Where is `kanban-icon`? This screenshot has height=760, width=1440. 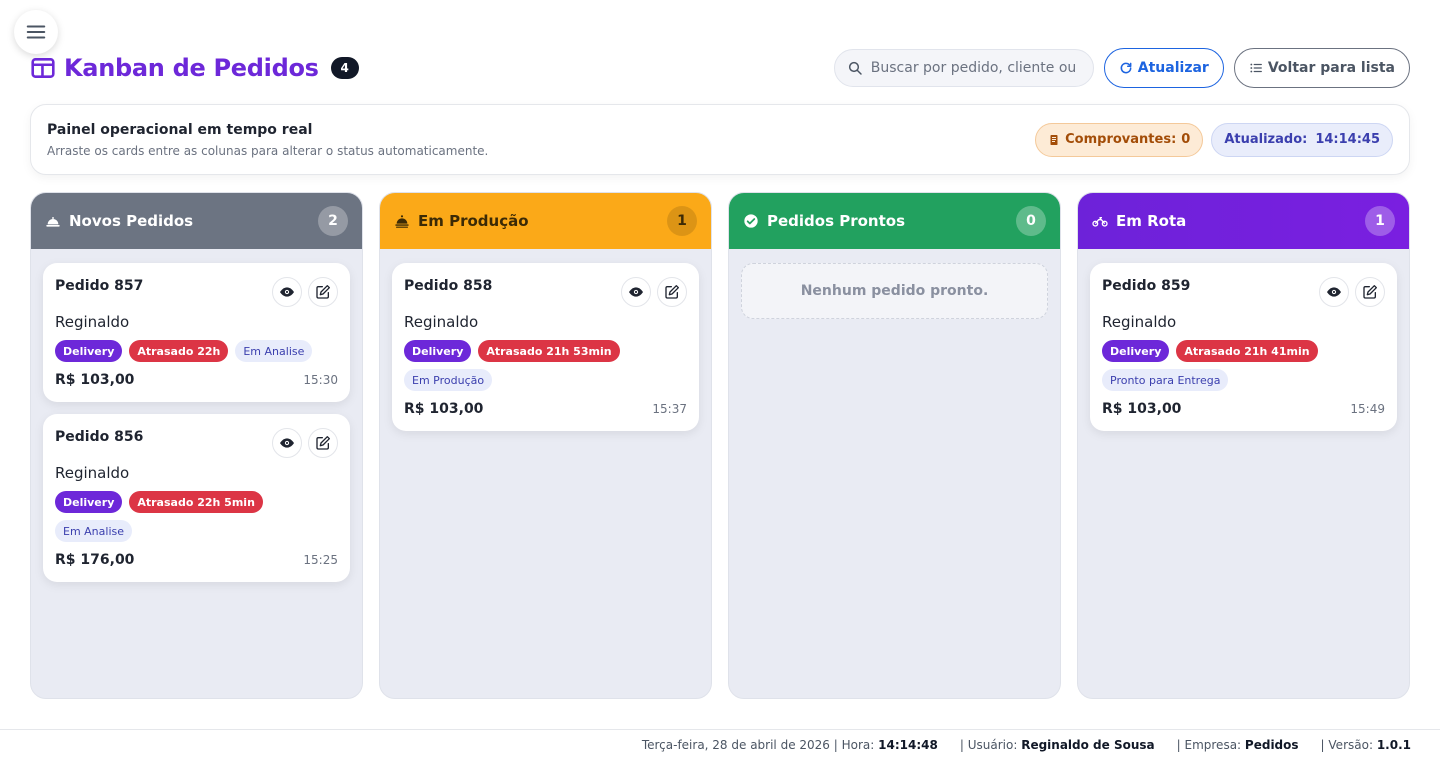
kanban-icon is located at coordinates (43, 68).